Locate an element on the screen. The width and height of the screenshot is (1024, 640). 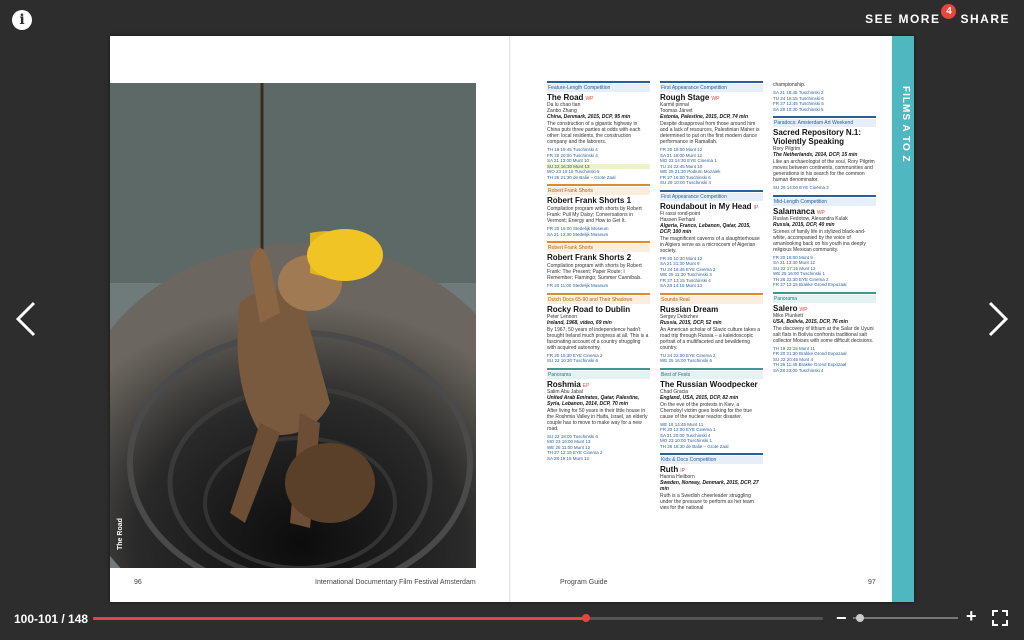
film-title: Russian Dream is located at coordinates (711, 309).